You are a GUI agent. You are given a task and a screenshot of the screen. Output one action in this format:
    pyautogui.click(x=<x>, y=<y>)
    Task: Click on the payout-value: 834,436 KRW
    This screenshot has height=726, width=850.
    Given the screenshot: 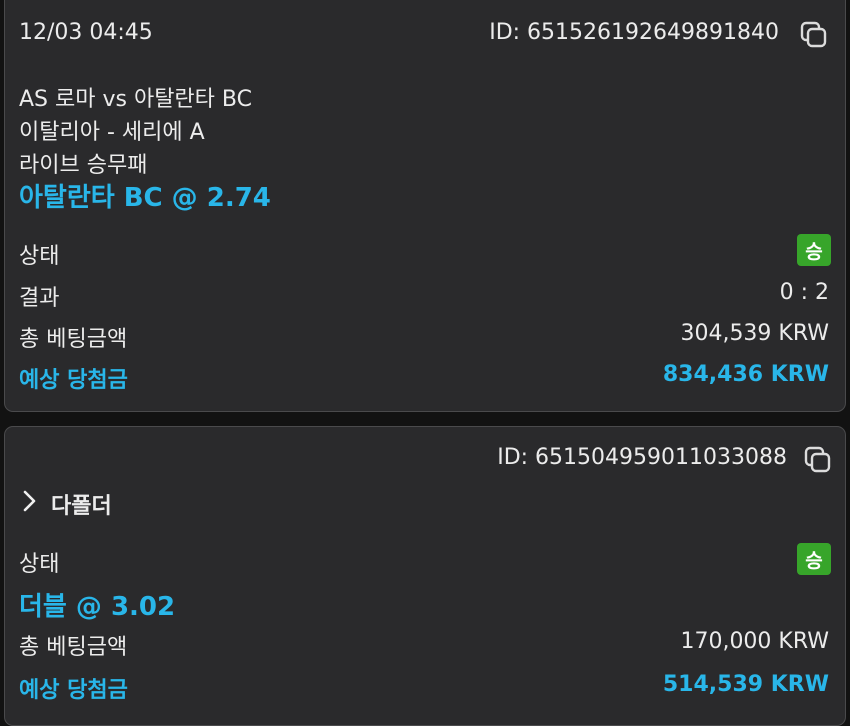 What is the action you would take?
    pyautogui.click(x=745, y=374)
    